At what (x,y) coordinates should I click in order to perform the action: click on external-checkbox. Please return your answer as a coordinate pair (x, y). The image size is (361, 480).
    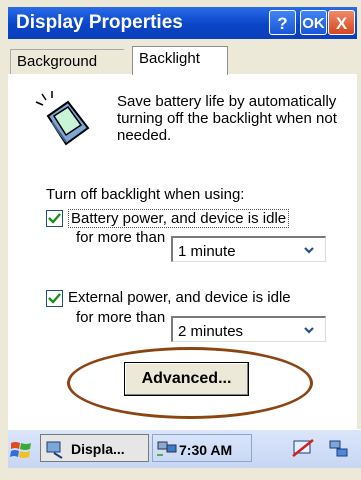
    Looking at the image, I should click on (54, 298).